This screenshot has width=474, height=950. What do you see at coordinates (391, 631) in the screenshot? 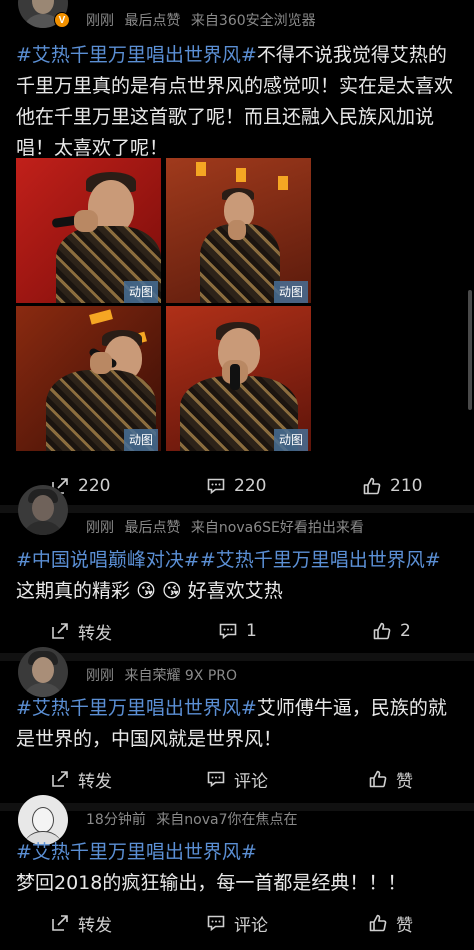
I see `like-button: 2` at bounding box center [391, 631].